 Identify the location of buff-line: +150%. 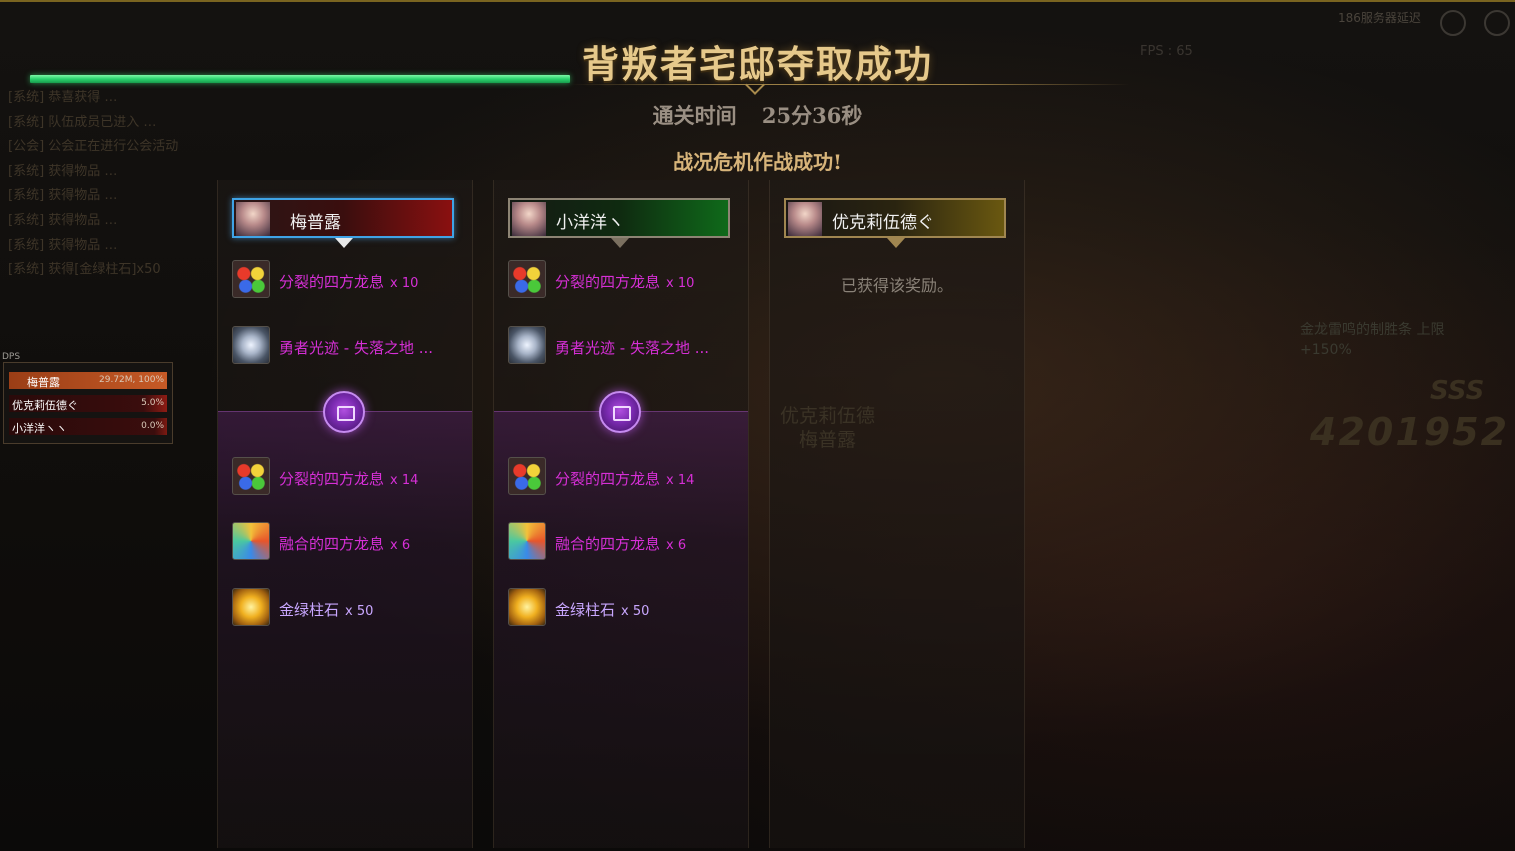
(1326, 350).